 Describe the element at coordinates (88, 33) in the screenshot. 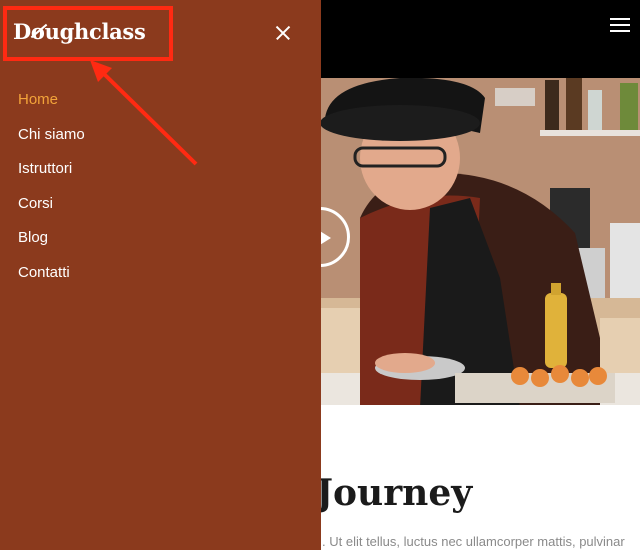

I see `annotation-highlight-box` at that location.